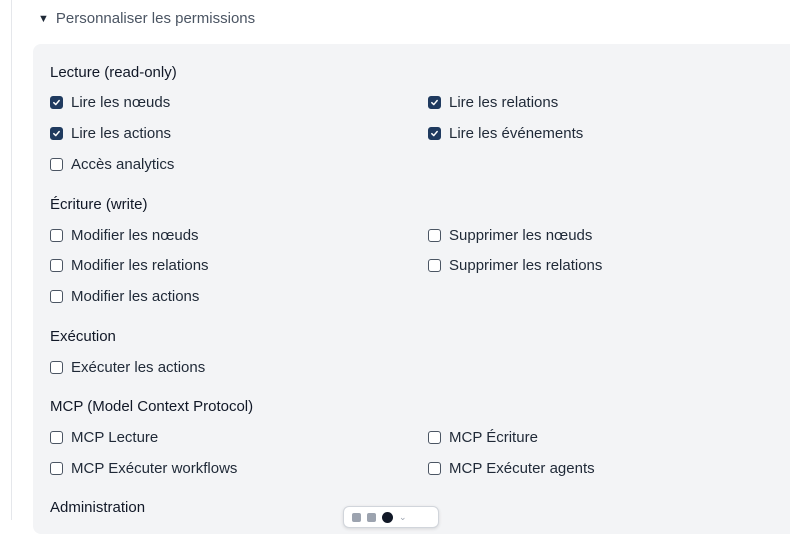 The image size is (790, 534). I want to click on perm-lire-noeuds: Lire les nœuds, so click(110, 102).